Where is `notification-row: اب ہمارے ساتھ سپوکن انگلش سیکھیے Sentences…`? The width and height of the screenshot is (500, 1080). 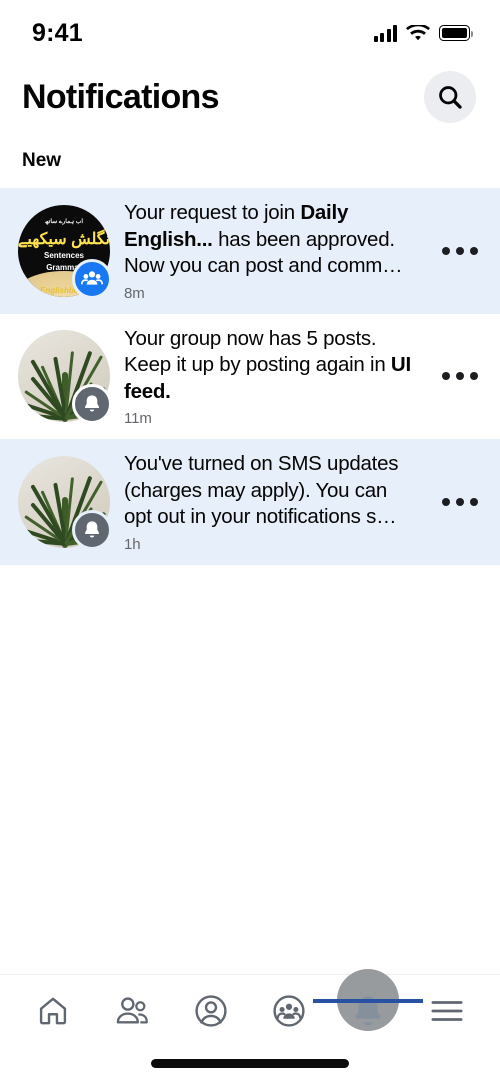 notification-row: اب ہمارے ساتھ سپوکن انگلش سیکھیے Sentences… is located at coordinates (250, 251).